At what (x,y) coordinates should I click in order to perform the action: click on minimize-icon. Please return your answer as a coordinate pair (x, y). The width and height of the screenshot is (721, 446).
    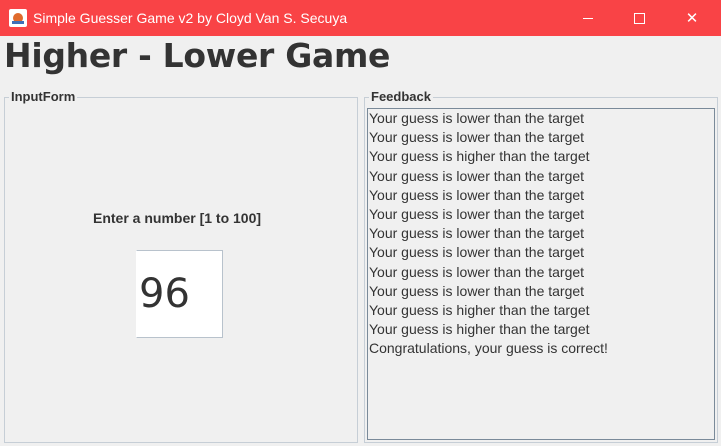
    Looking at the image, I should click on (588, 18).